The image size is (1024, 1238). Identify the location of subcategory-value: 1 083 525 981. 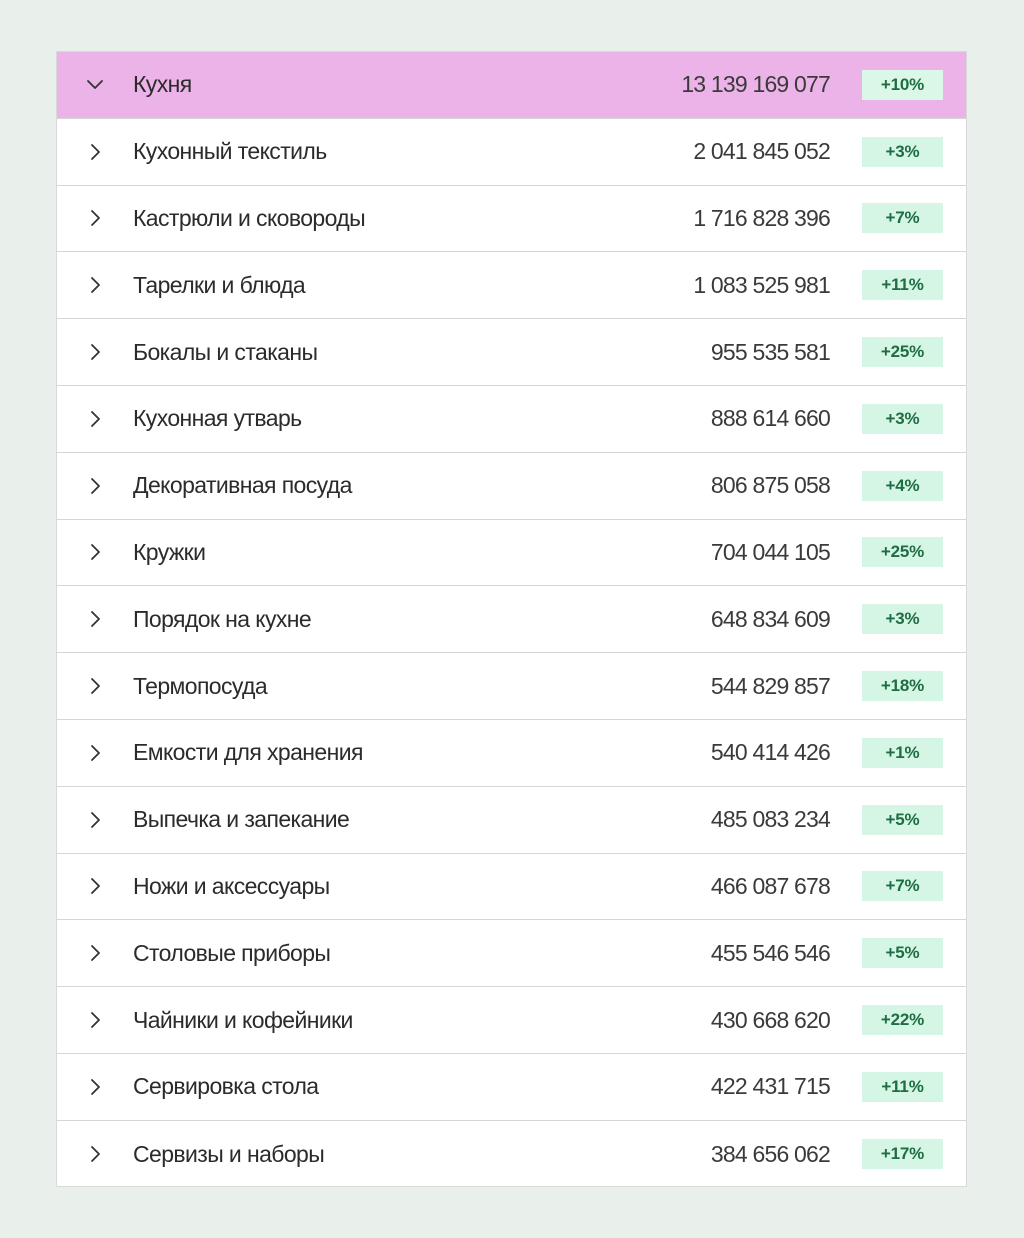
(761, 284).